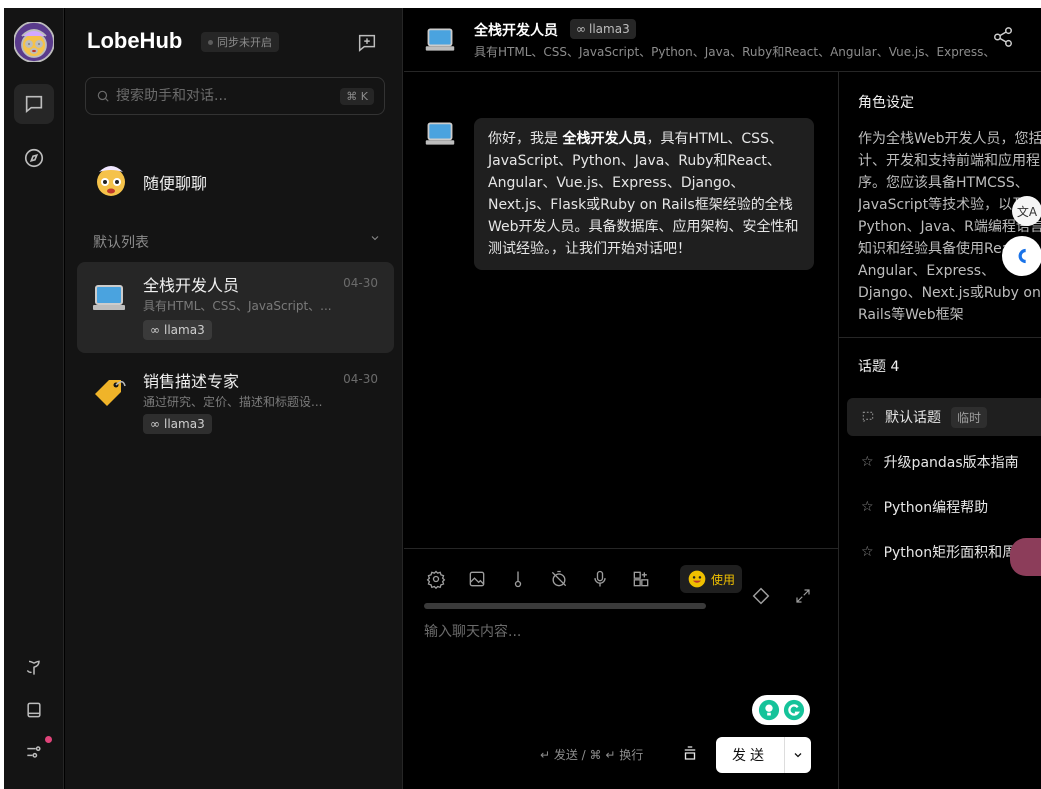 Image resolution: width=1041 pixels, height=789 pixels. I want to click on github-icon, so click(33, 667).